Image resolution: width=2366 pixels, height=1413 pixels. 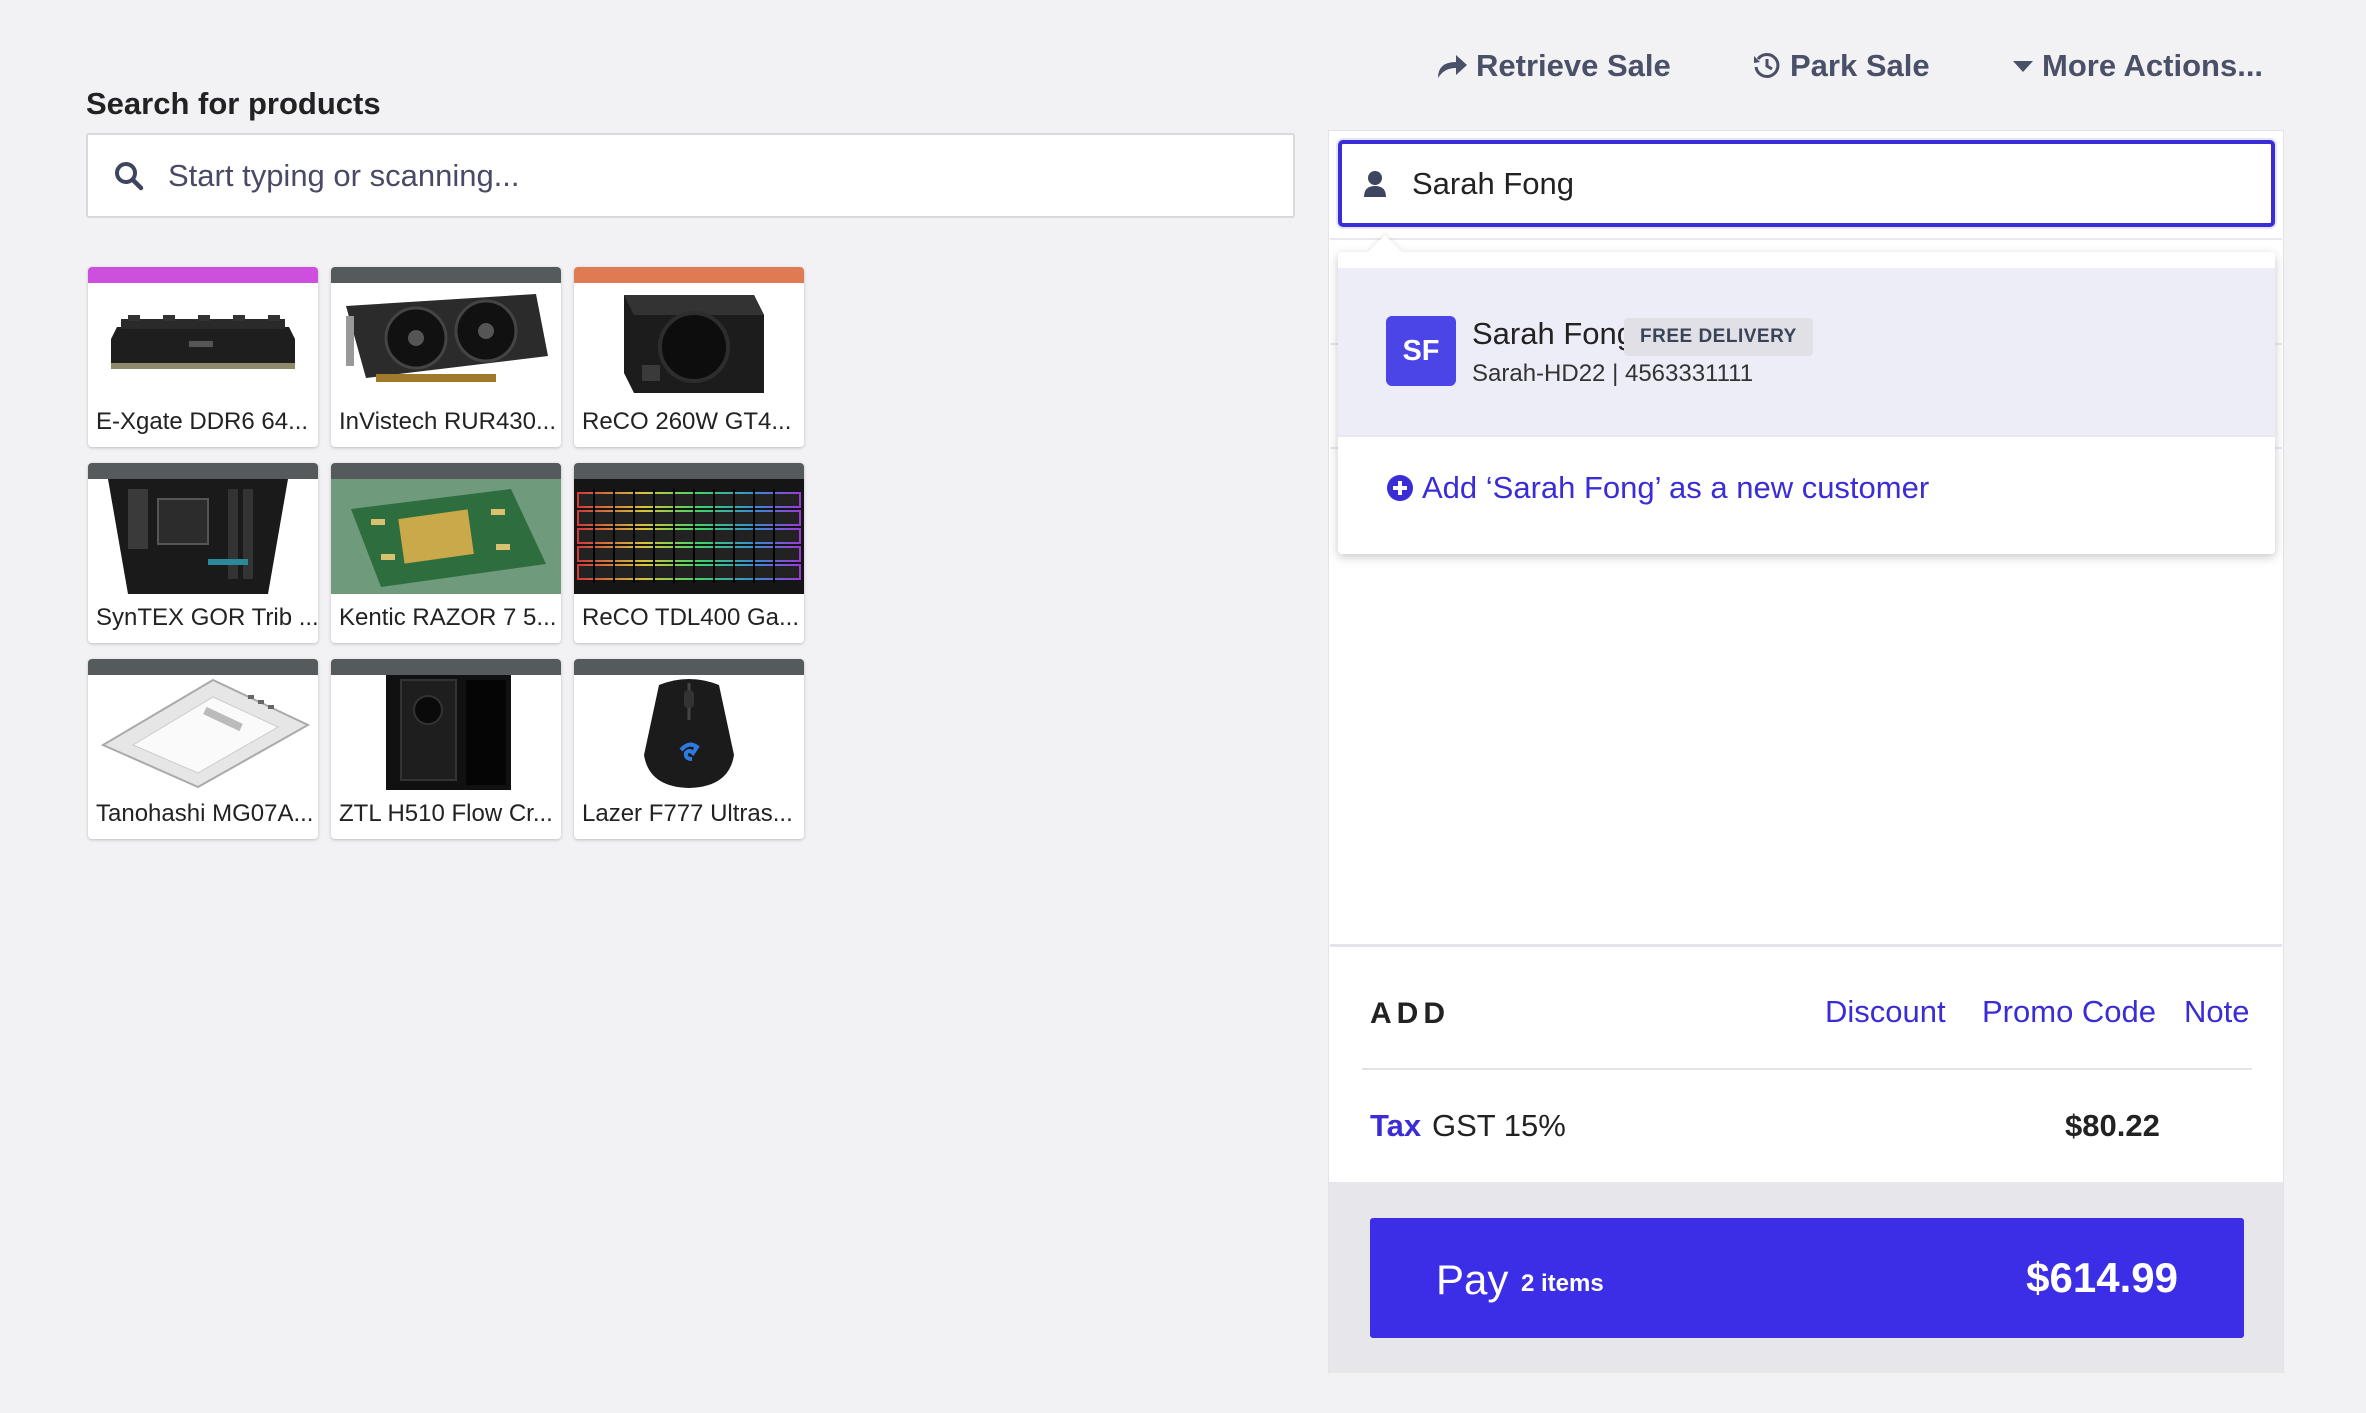 What do you see at coordinates (1400, 488) in the screenshot?
I see `plus-circle-icon` at bounding box center [1400, 488].